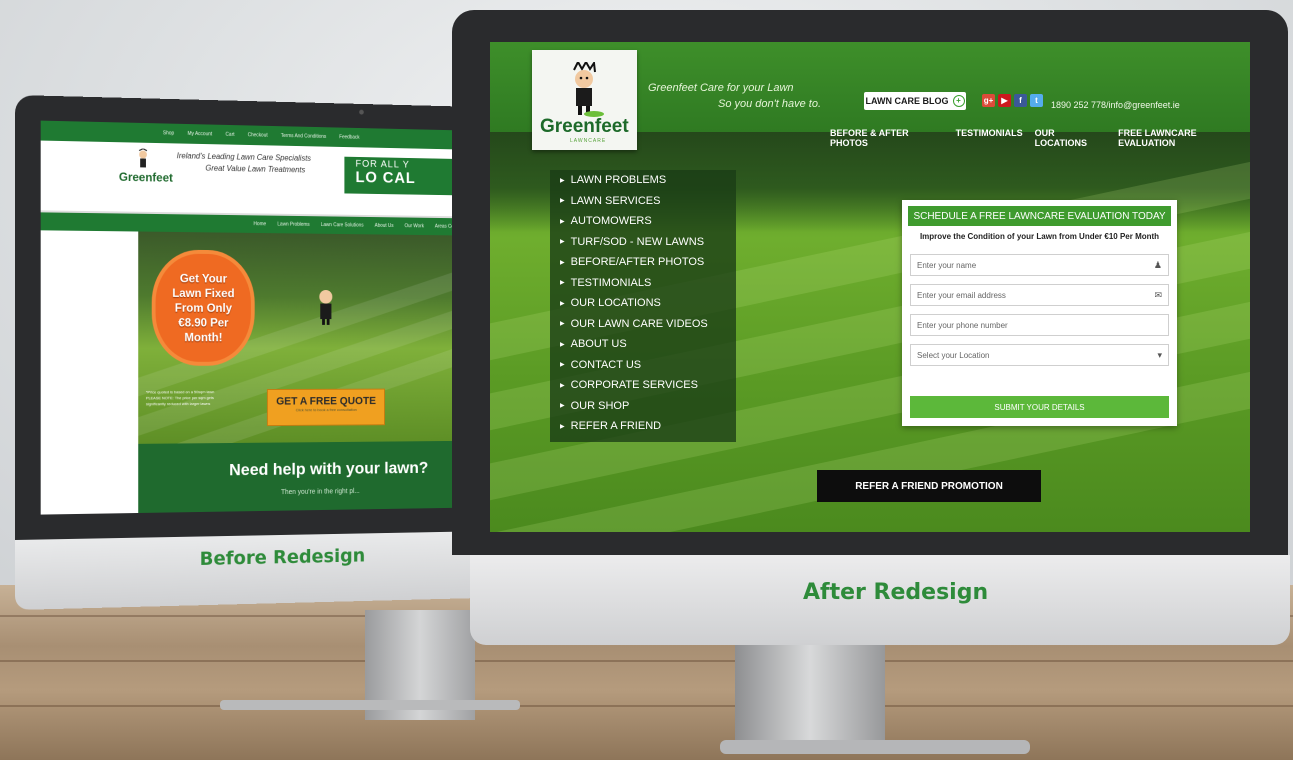 The width and height of the screenshot is (1293, 760). I want to click on side-menu-label: TURF/SOD - NEW LAWNS, so click(637, 241).